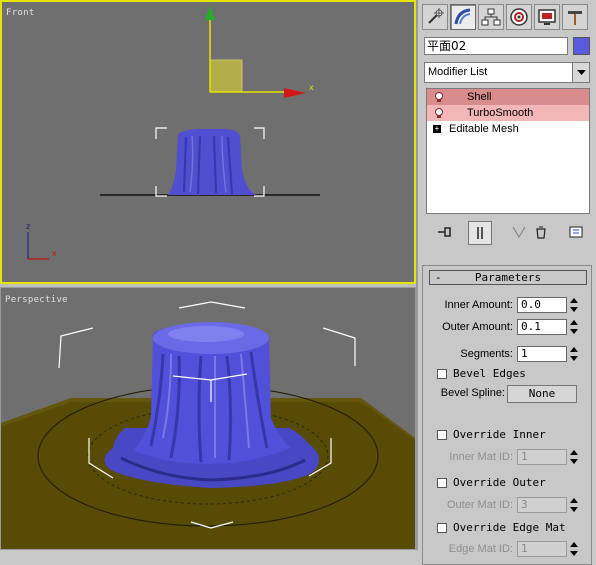  I want to click on inner-amount-label: Inner Amount:, so click(479, 305).